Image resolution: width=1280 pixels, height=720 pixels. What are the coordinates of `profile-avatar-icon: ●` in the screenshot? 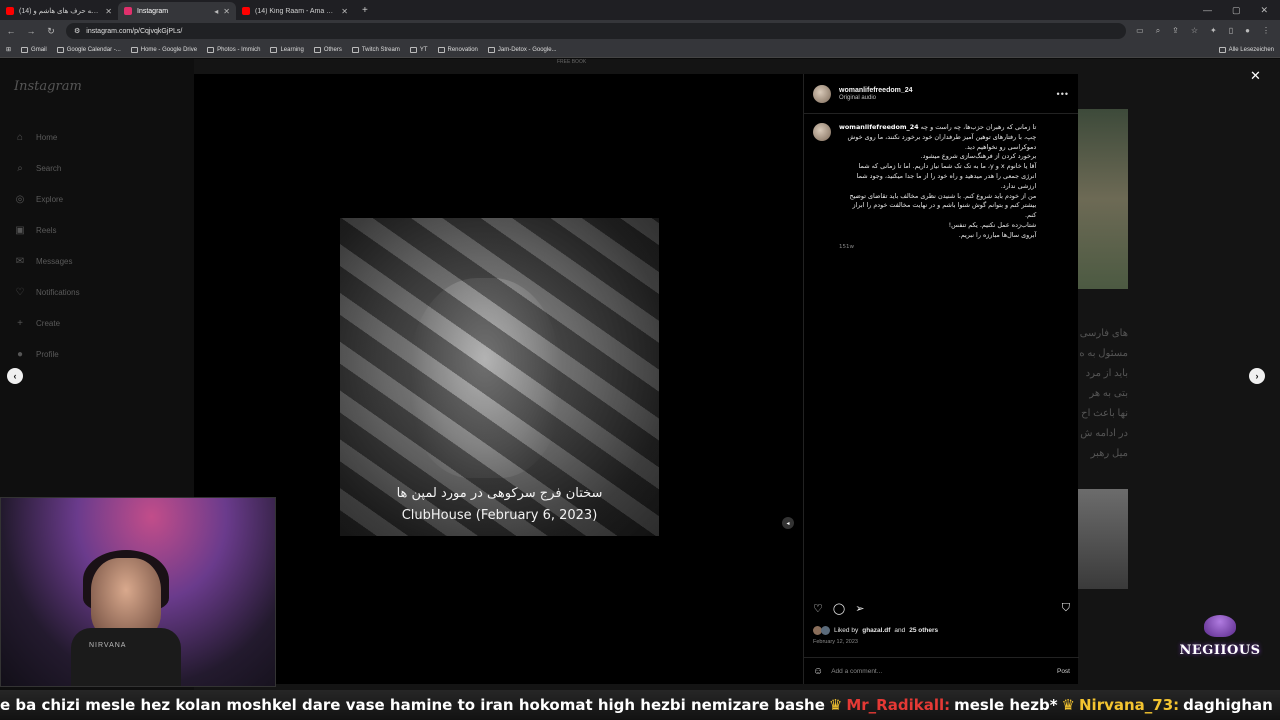 It's located at (1247, 31).